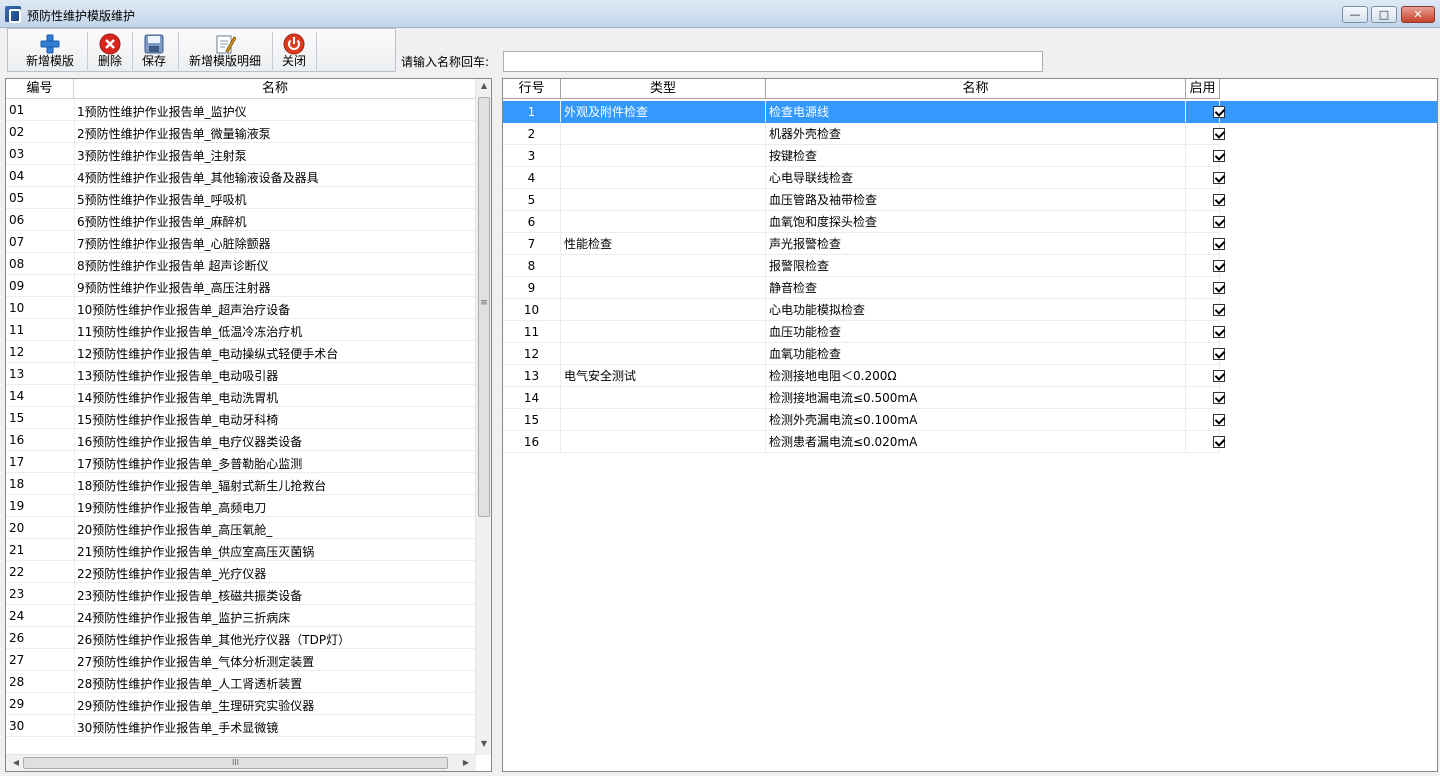  What do you see at coordinates (970, 244) in the screenshot?
I see `detail-row: 7 性能检查 声光报警检查` at bounding box center [970, 244].